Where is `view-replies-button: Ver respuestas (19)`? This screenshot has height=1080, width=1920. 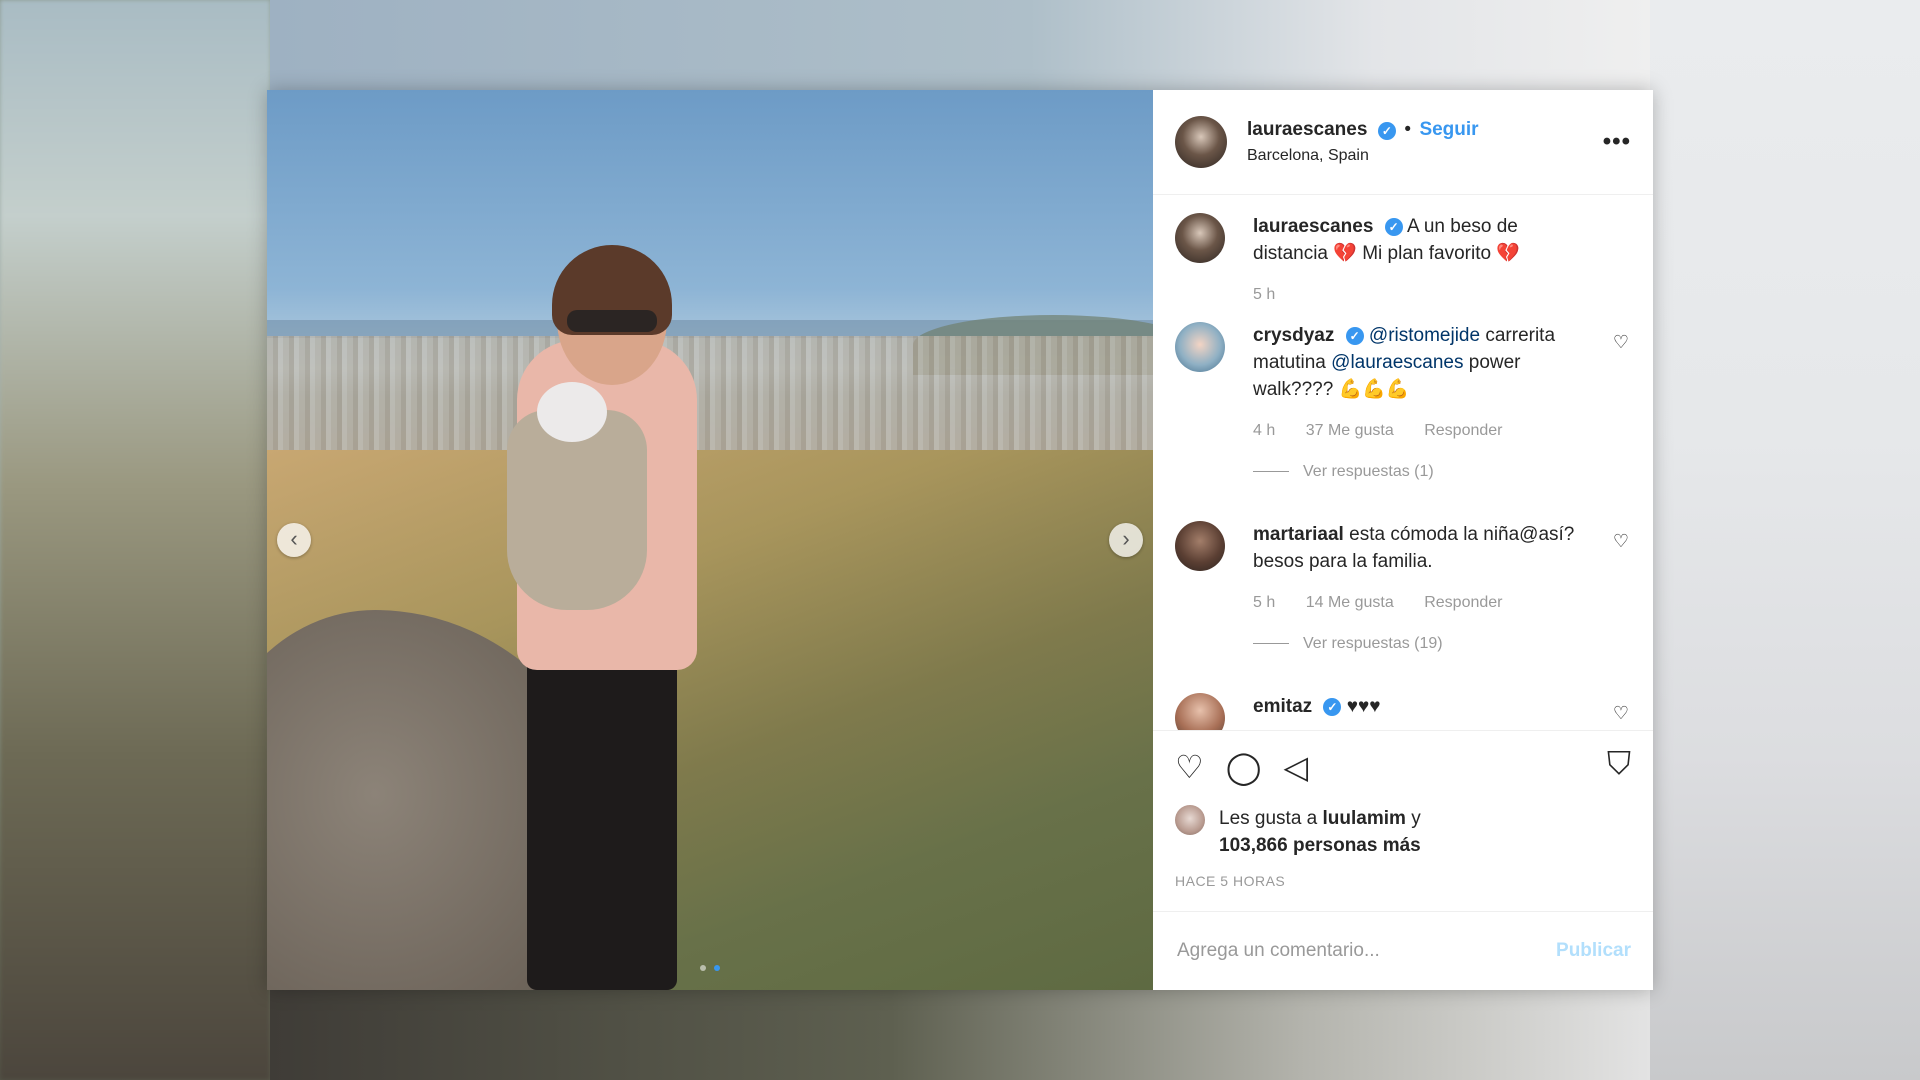
view-replies-button: Ver respuestas (19) is located at coordinates (1419, 643).